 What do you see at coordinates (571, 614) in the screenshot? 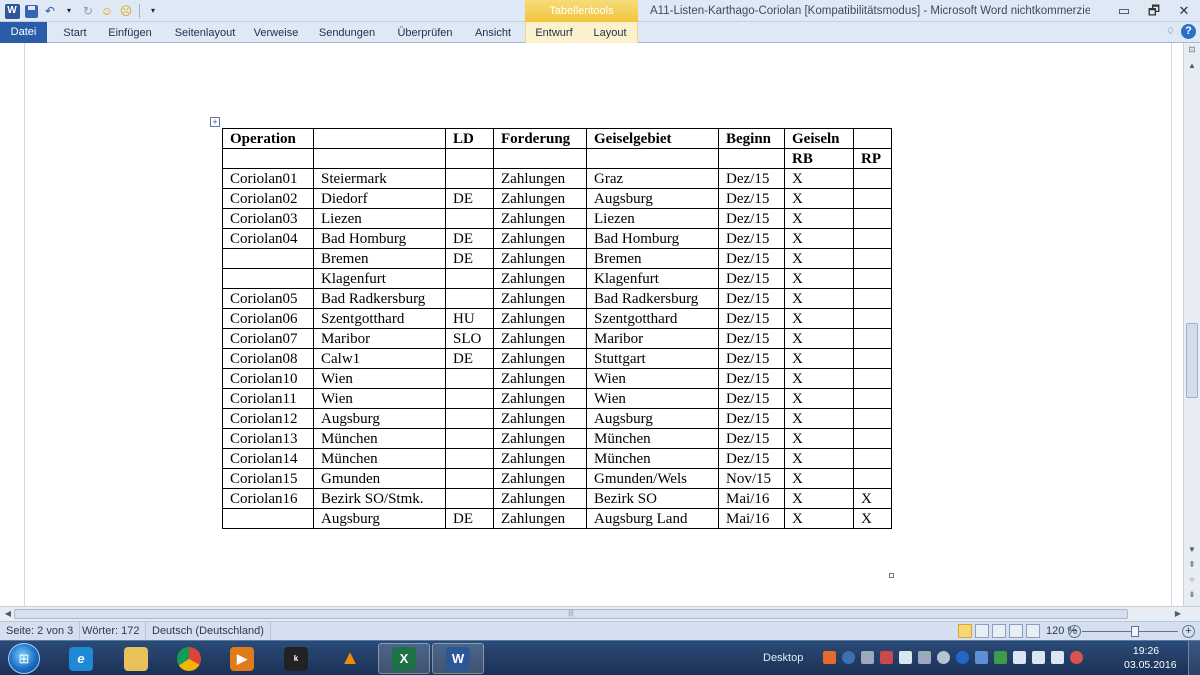
I see `horizontal-scroll-thumb: |||` at bounding box center [571, 614].